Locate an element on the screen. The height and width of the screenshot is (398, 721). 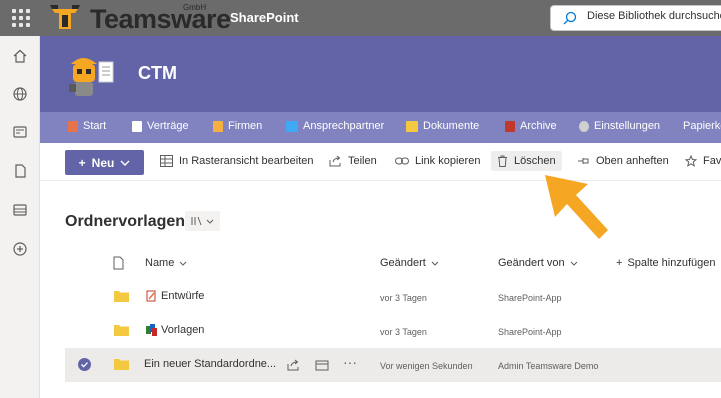
activity-icon is located at coordinates (322, 365).